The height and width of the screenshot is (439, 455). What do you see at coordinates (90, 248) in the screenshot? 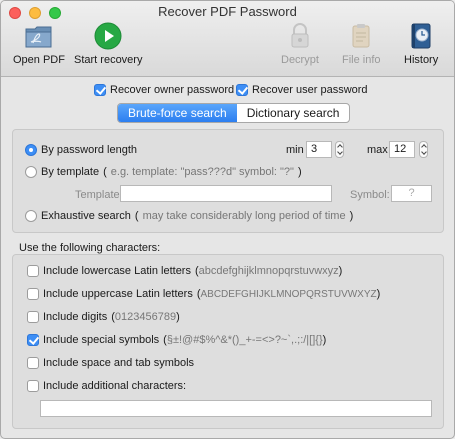
I see `charset-heading: Use the following characters:` at bounding box center [90, 248].